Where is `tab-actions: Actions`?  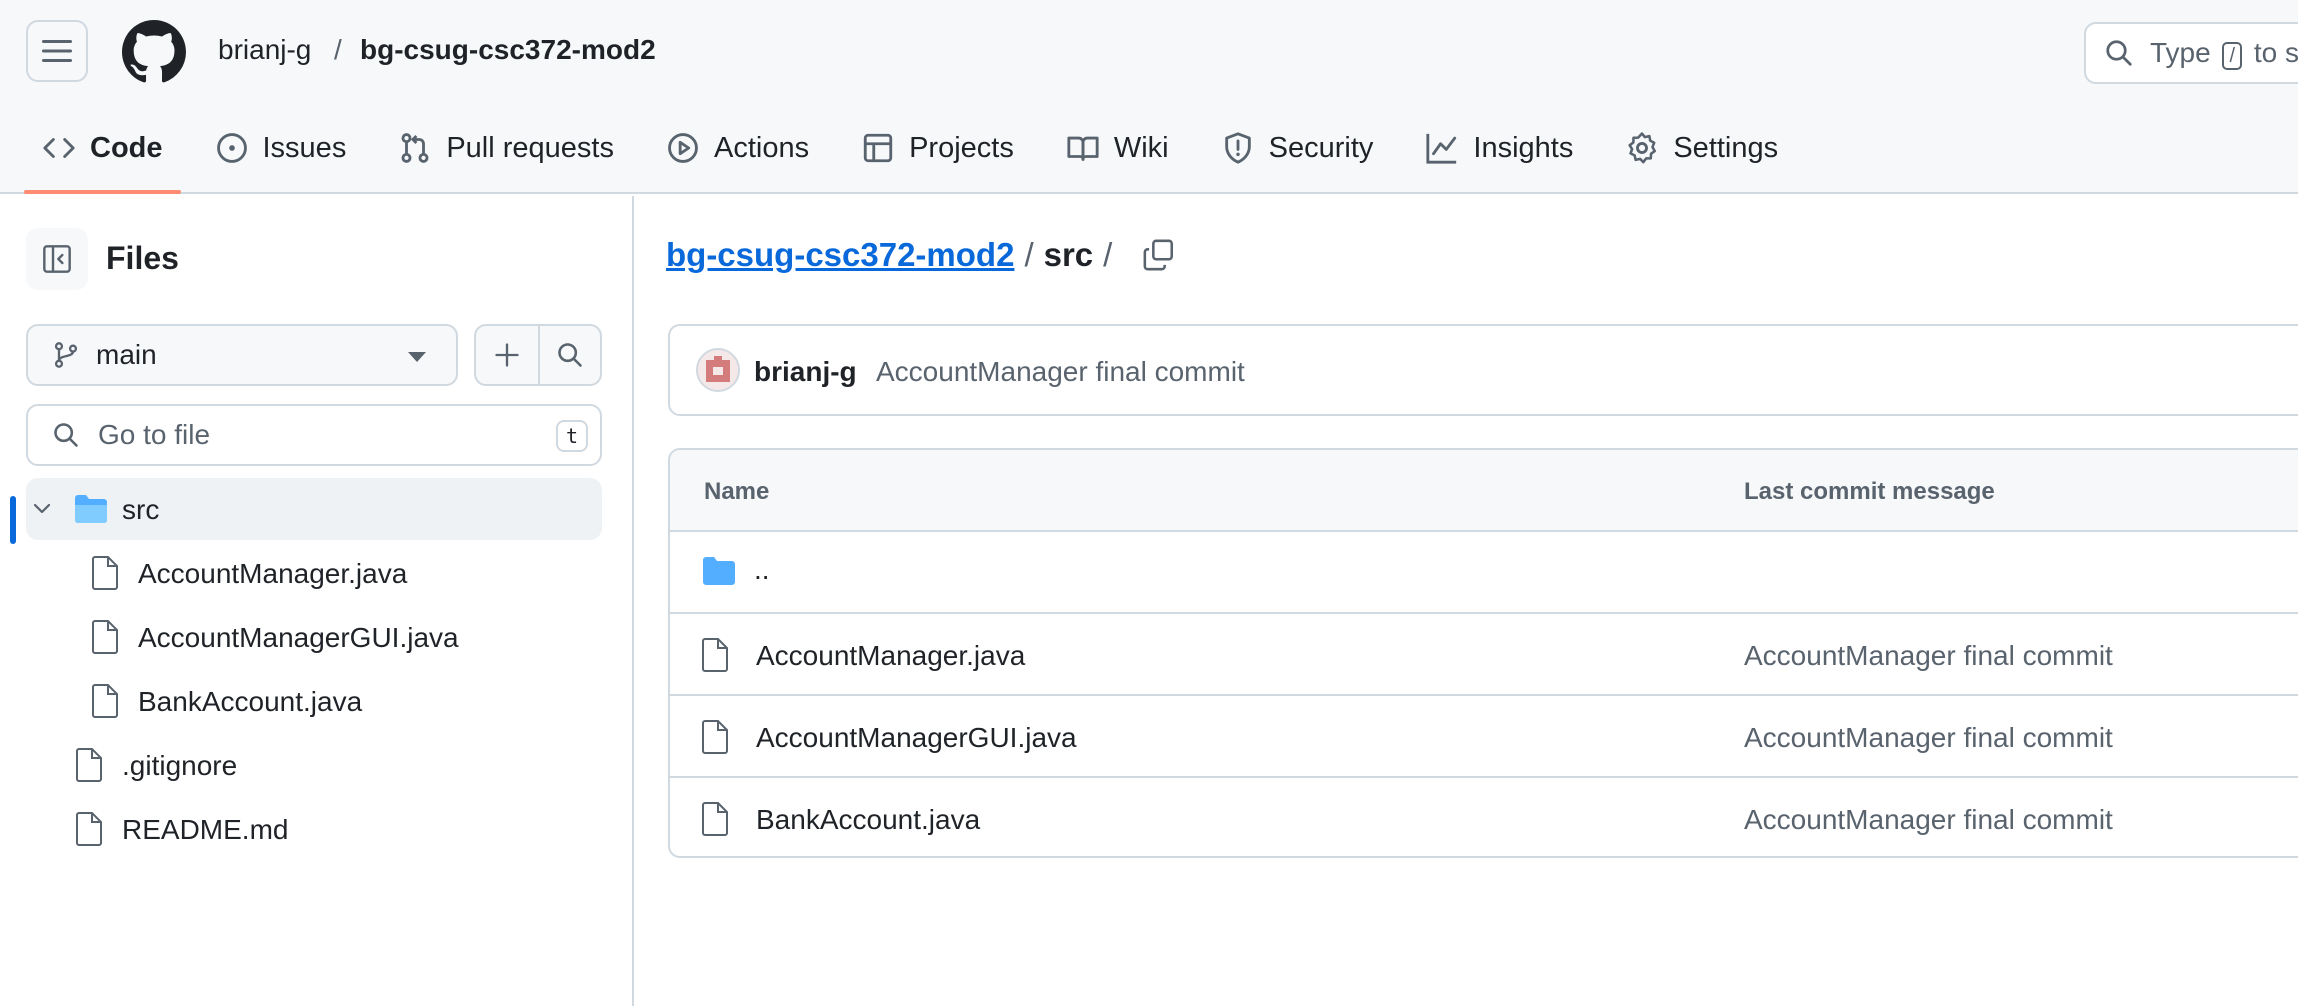
tab-actions: Actions is located at coordinates (737, 148).